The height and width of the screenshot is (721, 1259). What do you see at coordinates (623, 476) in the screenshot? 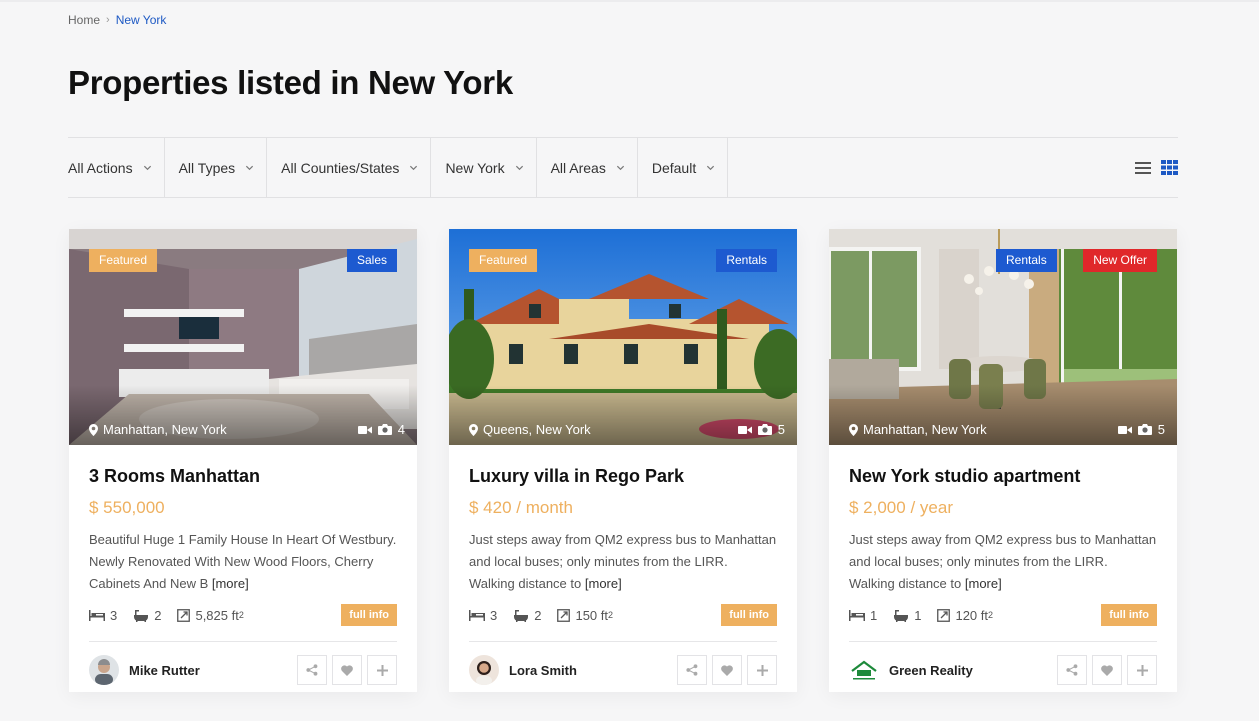
I see `property-title: Luxury villa in Rego Park` at bounding box center [623, 476].